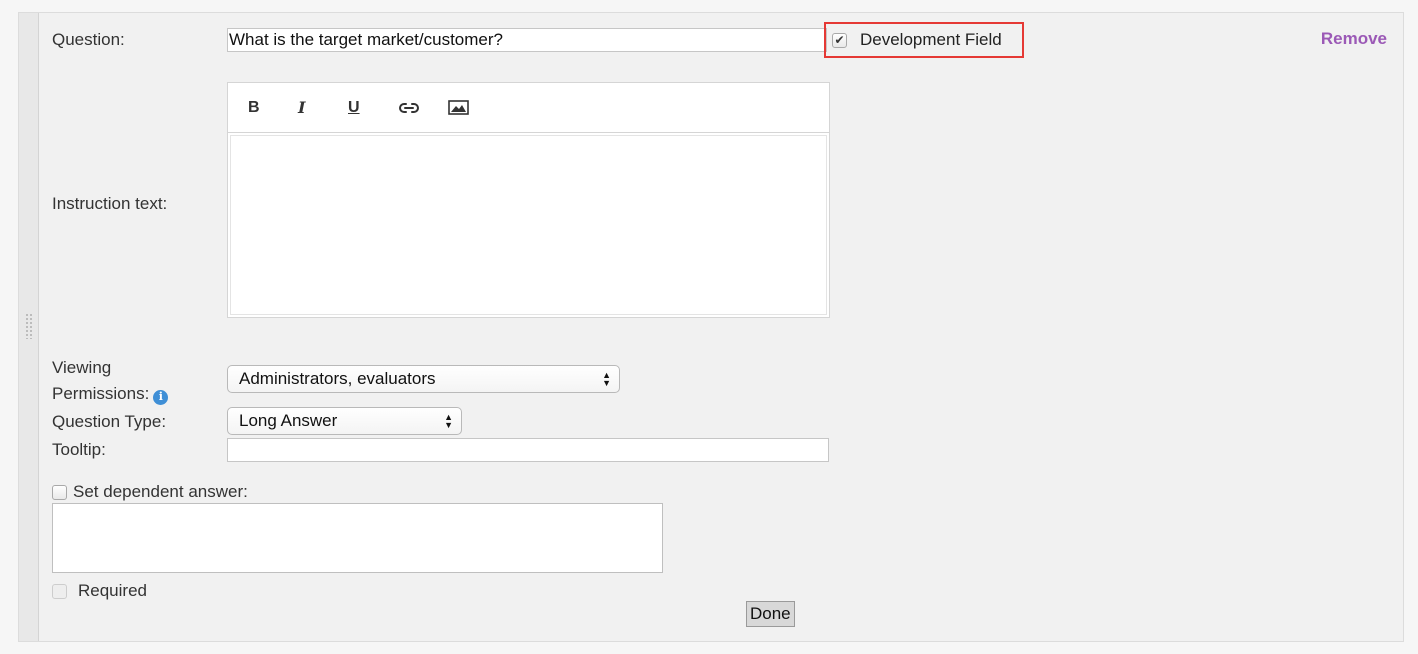  Describe the element at coordinates (315, 108) in the screenshot. I see `italic-button: I` at that location.